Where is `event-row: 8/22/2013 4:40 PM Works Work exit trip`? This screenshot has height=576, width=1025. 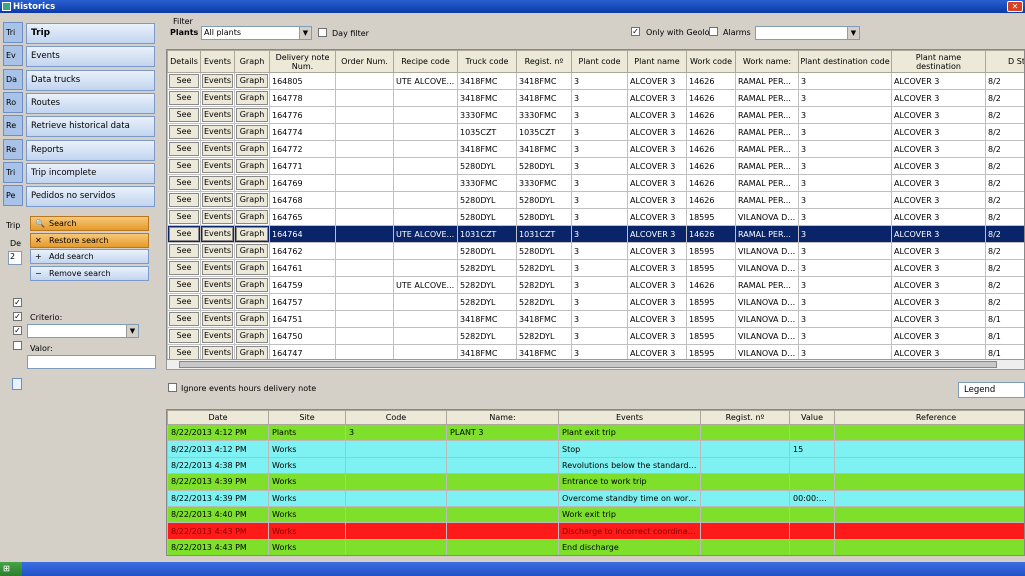 event-row: 8/22/2013 4:40 PM Works Work exit trip is located at coordinates (595, 514).